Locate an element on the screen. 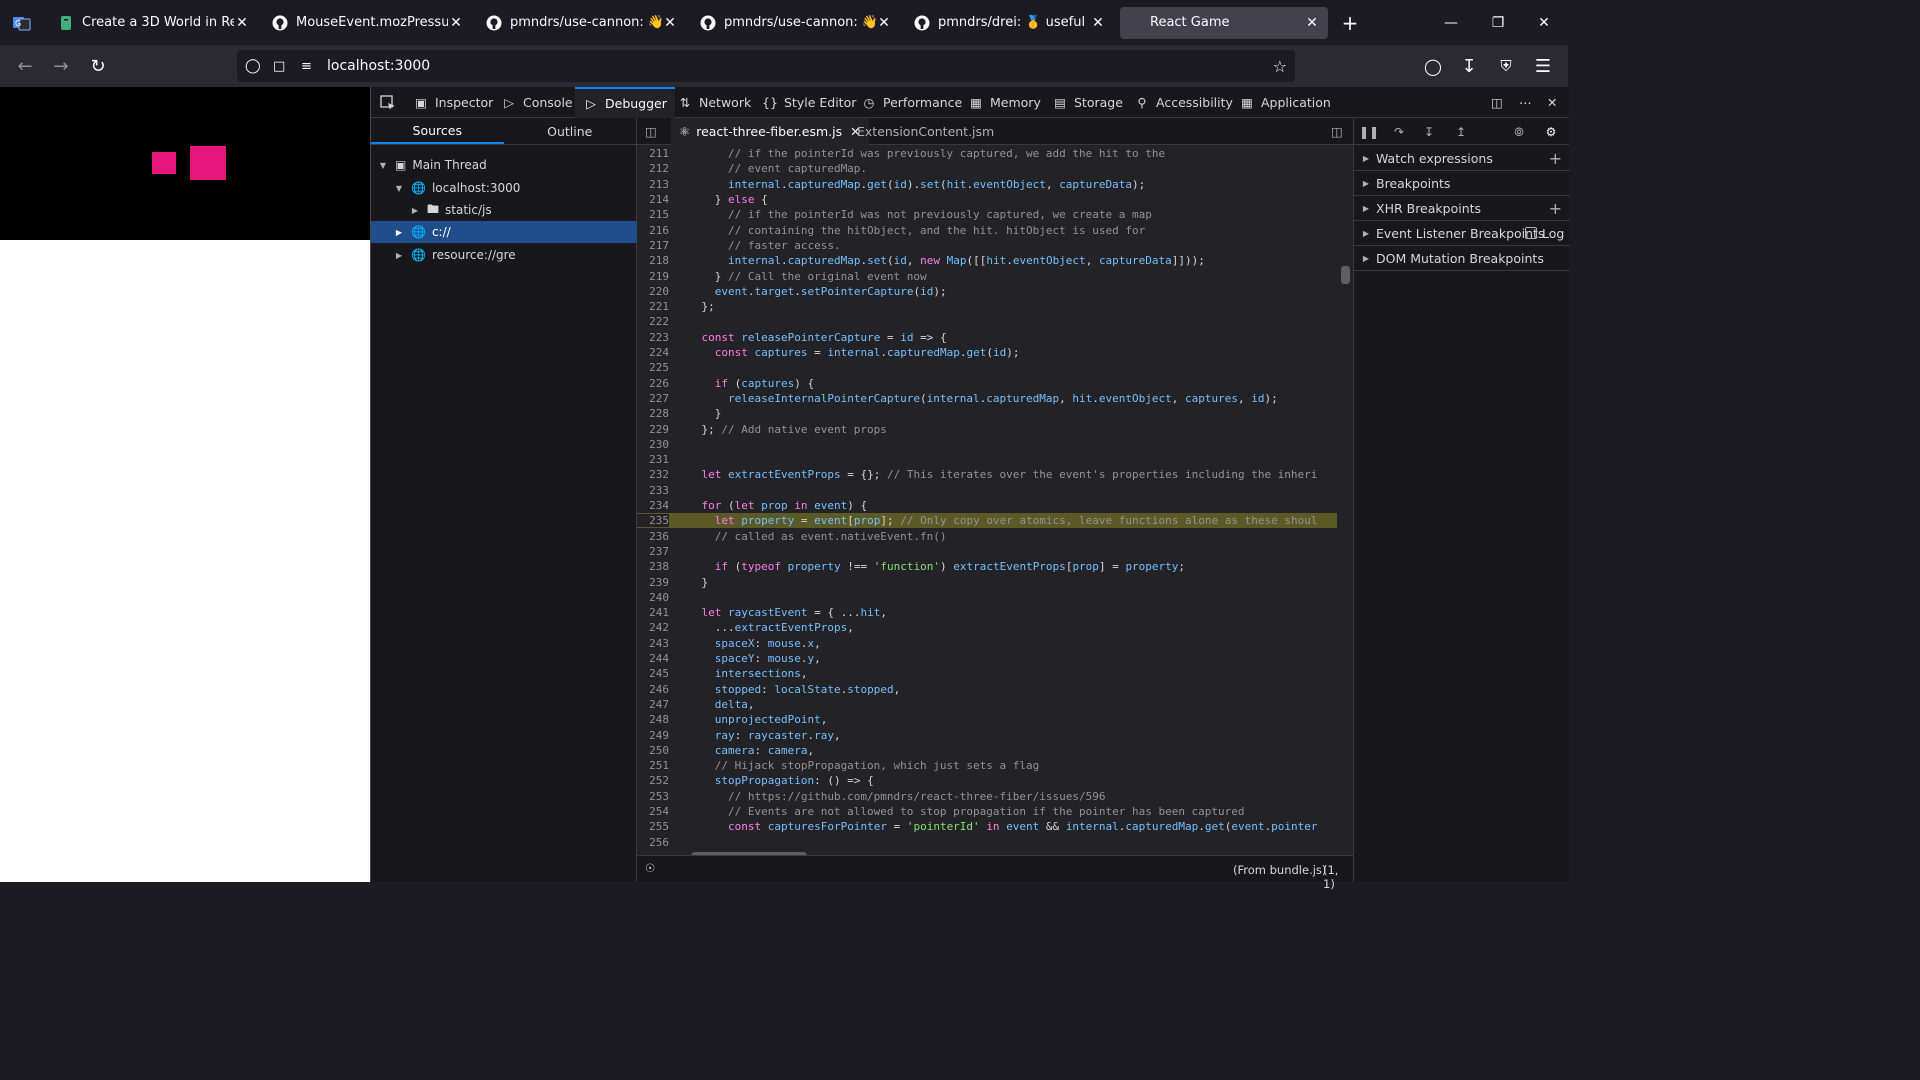 This screenshot has width=1920, height=1080. permissions-icon: ≡ is located at coordinates (306, 66).